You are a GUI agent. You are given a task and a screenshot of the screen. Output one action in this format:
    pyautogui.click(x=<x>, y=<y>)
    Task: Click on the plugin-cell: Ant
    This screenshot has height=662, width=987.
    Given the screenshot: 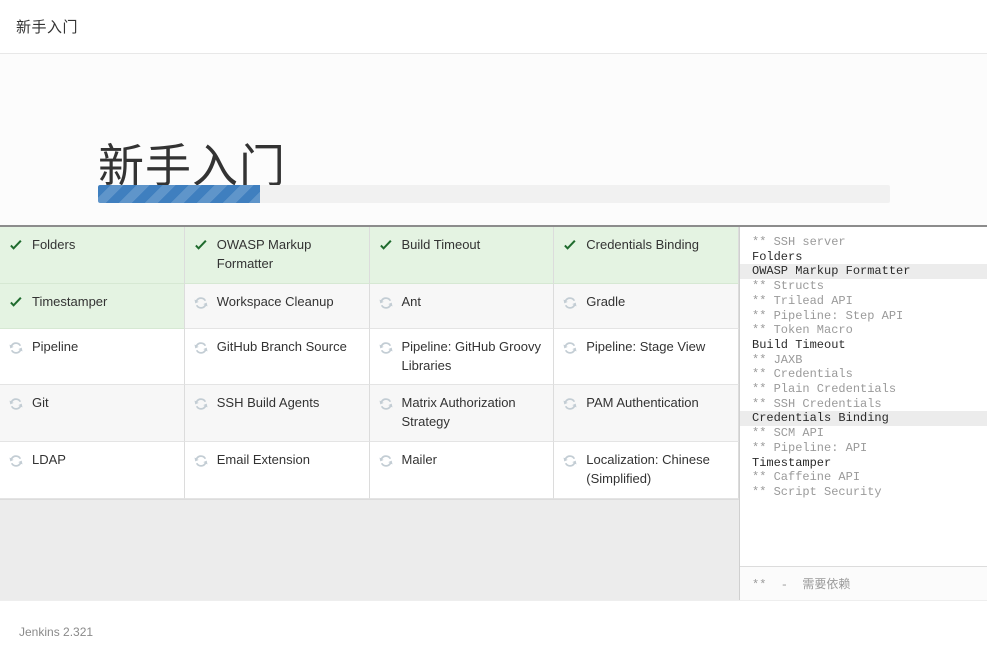 What is the action you would take?
    pyautogui.click(x=462, y=306)
    